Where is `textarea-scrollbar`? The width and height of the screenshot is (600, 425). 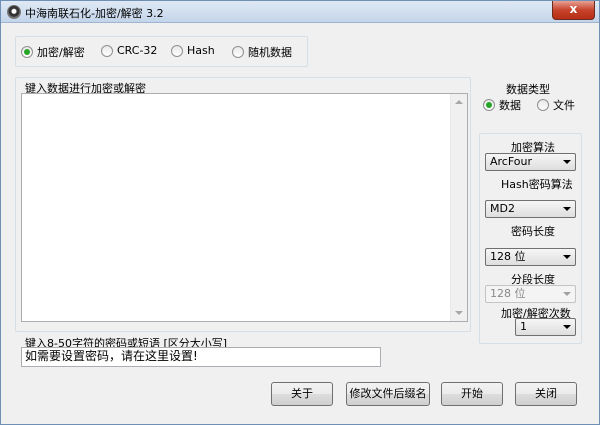 textarea-scrollbar is located at coordinates (458, 207).